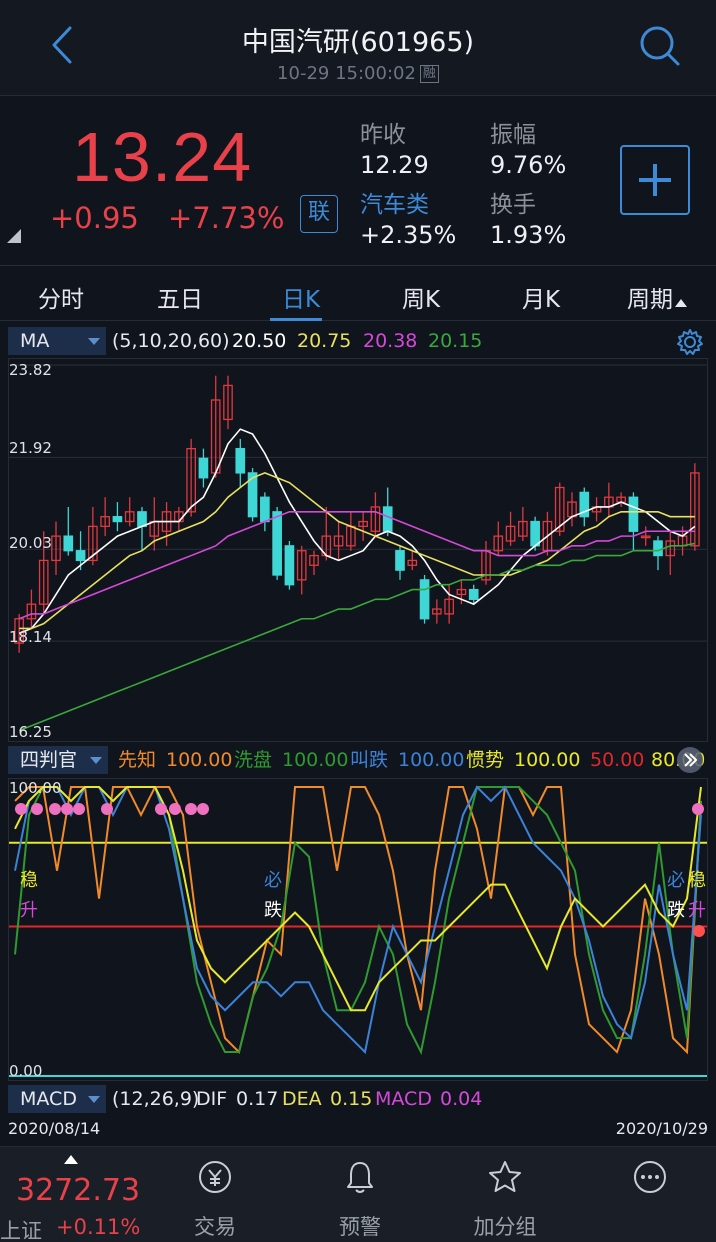 This screenshot has height=1242, width=716. What do you see at coordinates (346, 73) in the screenshot?
I see `timestamp-text: 10-29 15:00:02` at bounding box center [346, 73].